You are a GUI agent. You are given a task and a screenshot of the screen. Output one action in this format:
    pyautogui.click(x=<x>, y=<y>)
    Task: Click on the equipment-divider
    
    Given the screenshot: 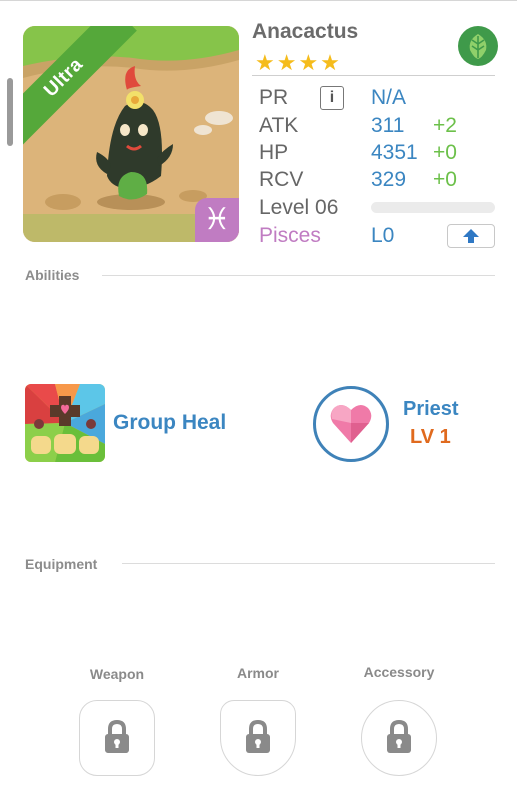 What is the action you would take?
    pyautogui.click(x=308, y=563)
    